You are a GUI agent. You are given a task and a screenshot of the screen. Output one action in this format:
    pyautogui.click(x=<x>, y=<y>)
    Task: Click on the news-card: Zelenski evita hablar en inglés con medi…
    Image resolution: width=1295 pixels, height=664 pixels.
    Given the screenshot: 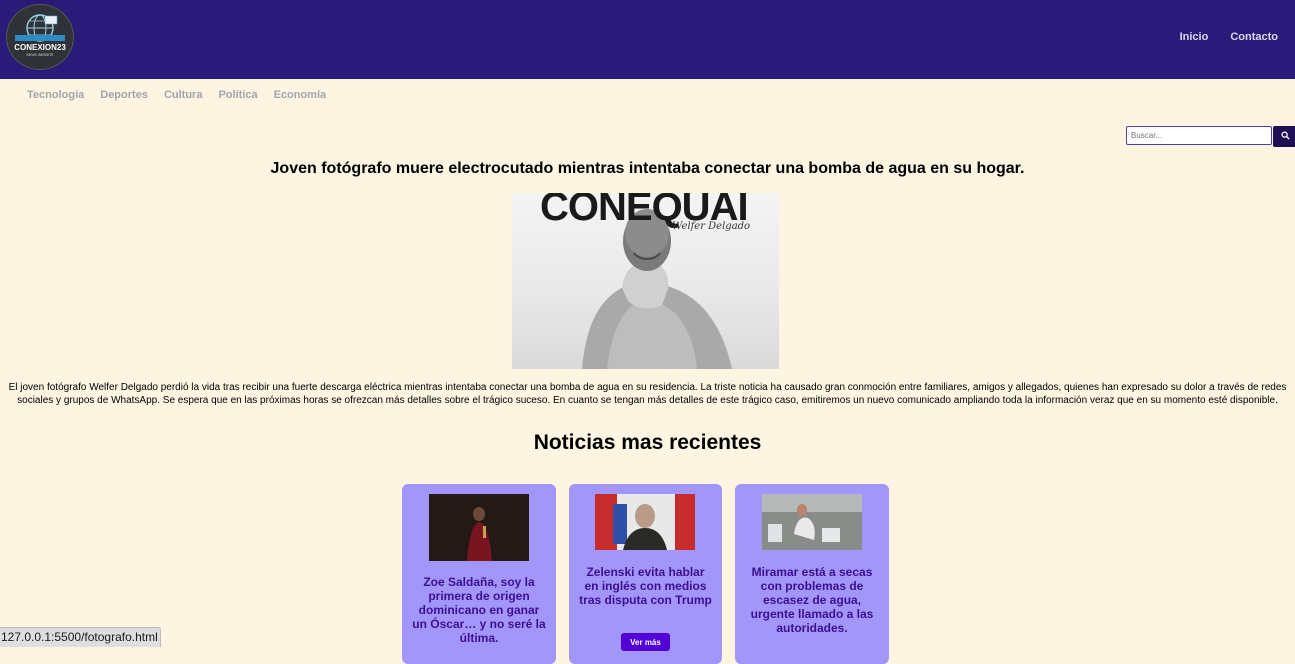 What is the action you would take?
    pyautogui.click(x=645, y=574)
    